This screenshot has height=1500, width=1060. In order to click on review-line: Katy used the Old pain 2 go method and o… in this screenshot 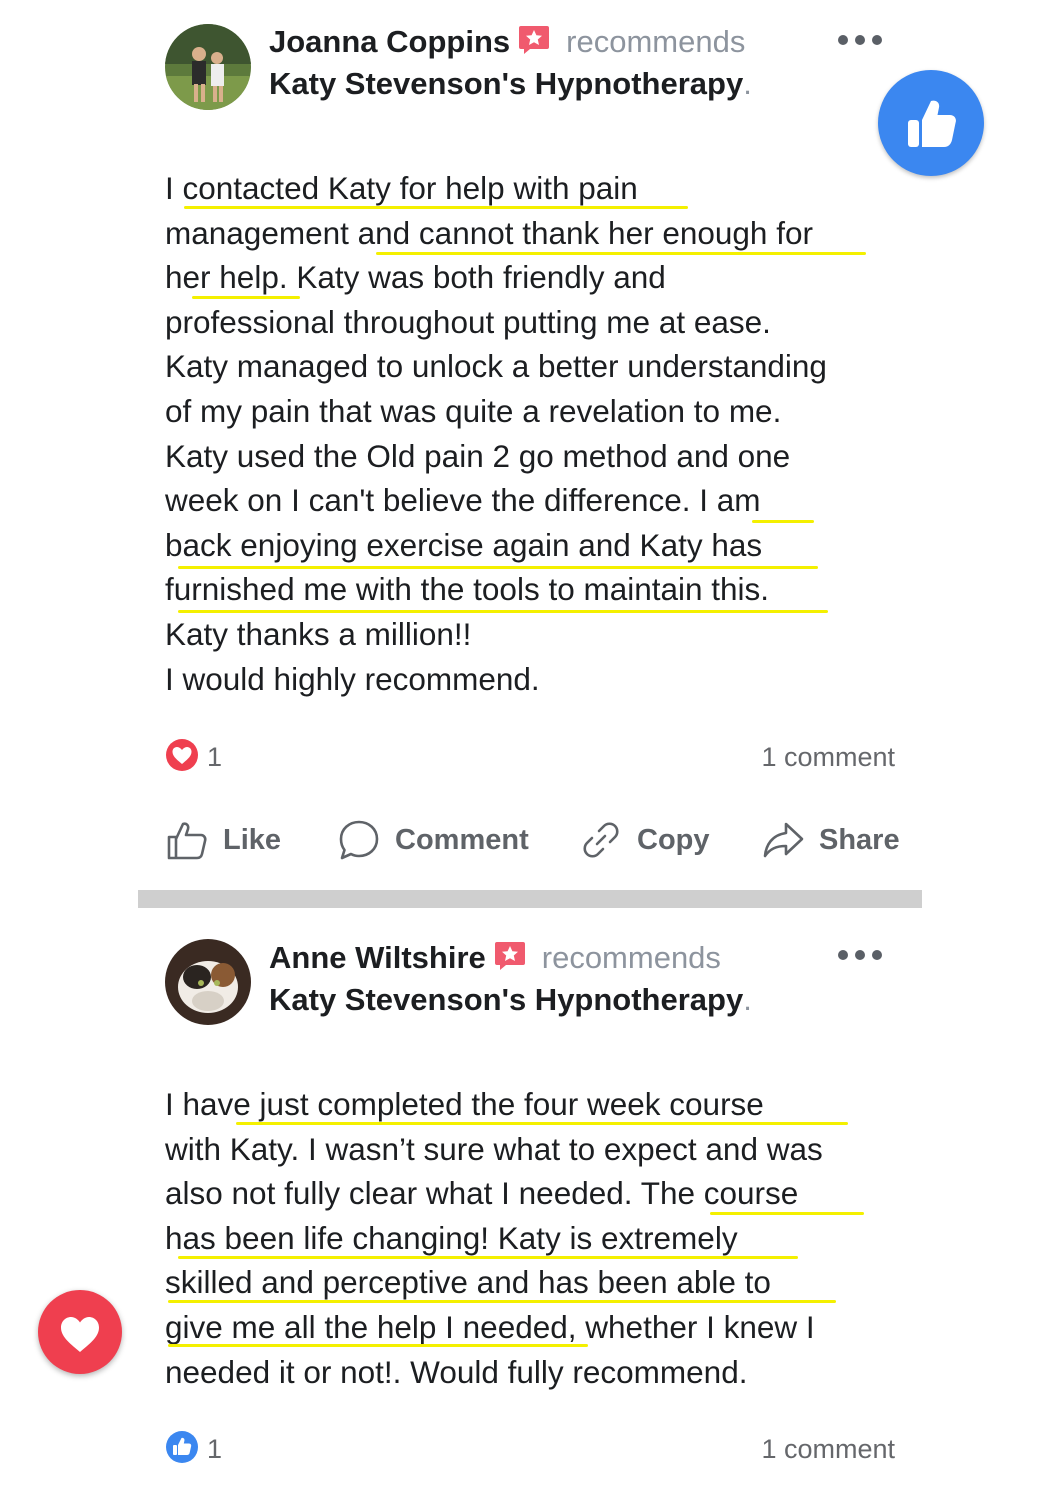, I will do `click(478, 455)`.